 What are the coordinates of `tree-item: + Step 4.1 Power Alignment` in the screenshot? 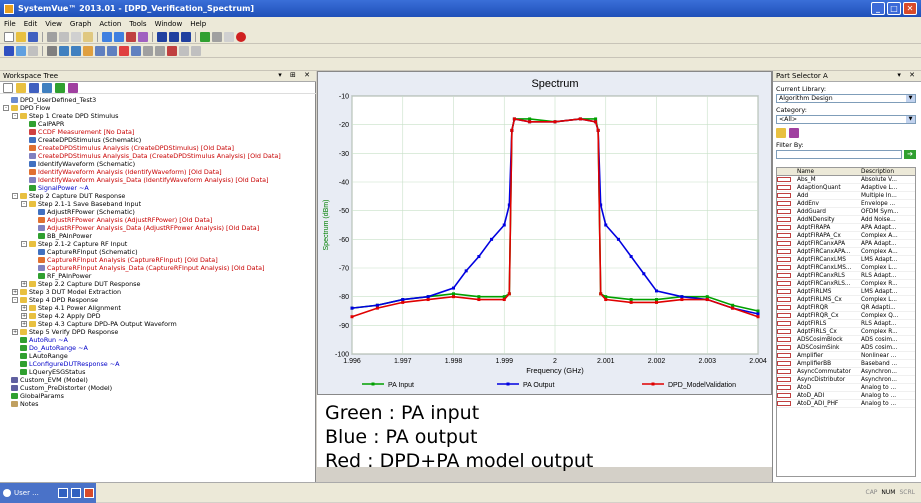 It's located at (71, 308).